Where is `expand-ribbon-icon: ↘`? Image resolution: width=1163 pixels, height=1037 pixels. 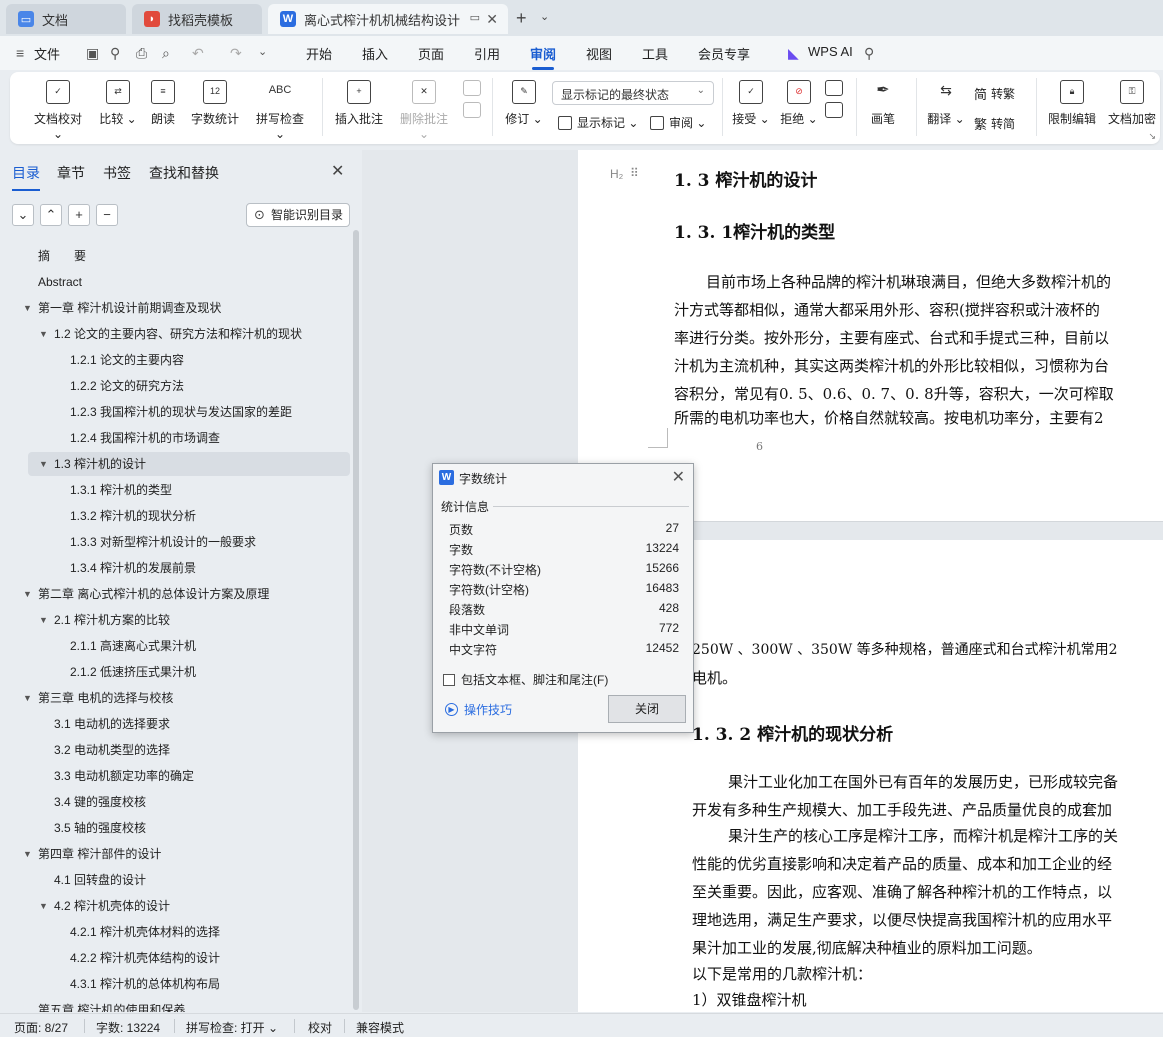 expand-ribbon-icon: ↘ is located at coordinates (1152, 136).